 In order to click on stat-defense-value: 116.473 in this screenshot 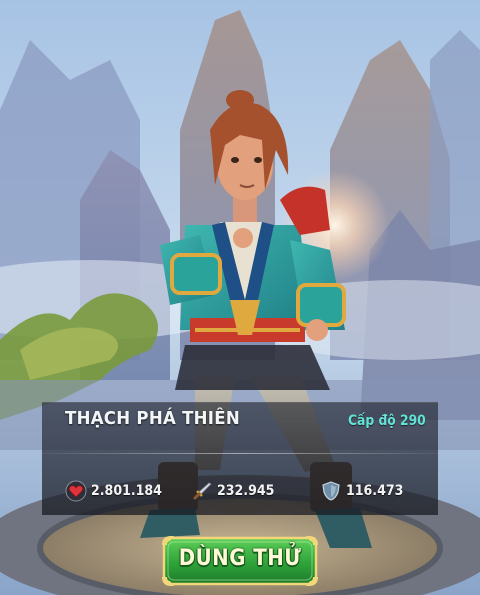, I will do `click(375, 491)`.